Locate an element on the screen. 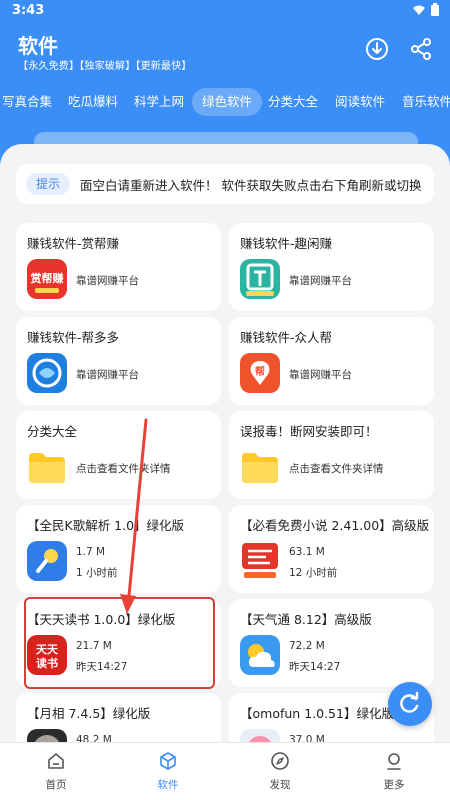  refresh-icon is located at coordinates (409, 702).